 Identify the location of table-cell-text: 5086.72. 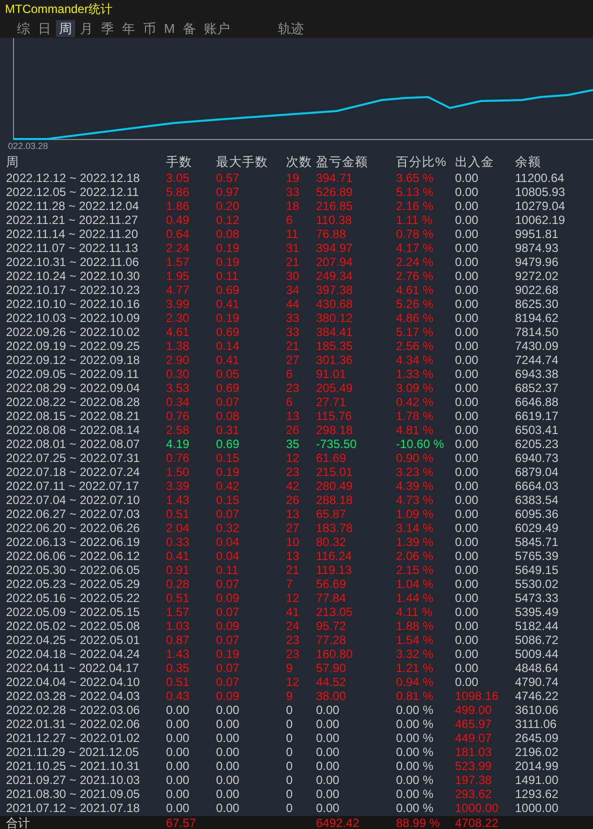
(537, 640).